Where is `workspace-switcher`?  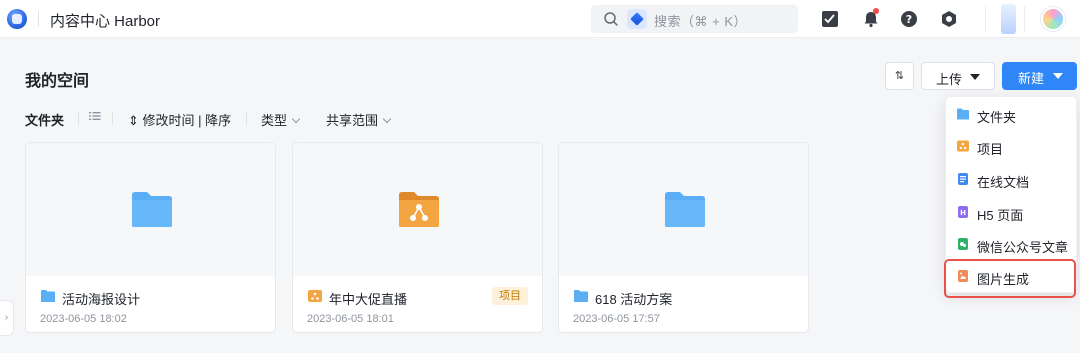 workspace-switcher is located at coordinates (1008, 19).